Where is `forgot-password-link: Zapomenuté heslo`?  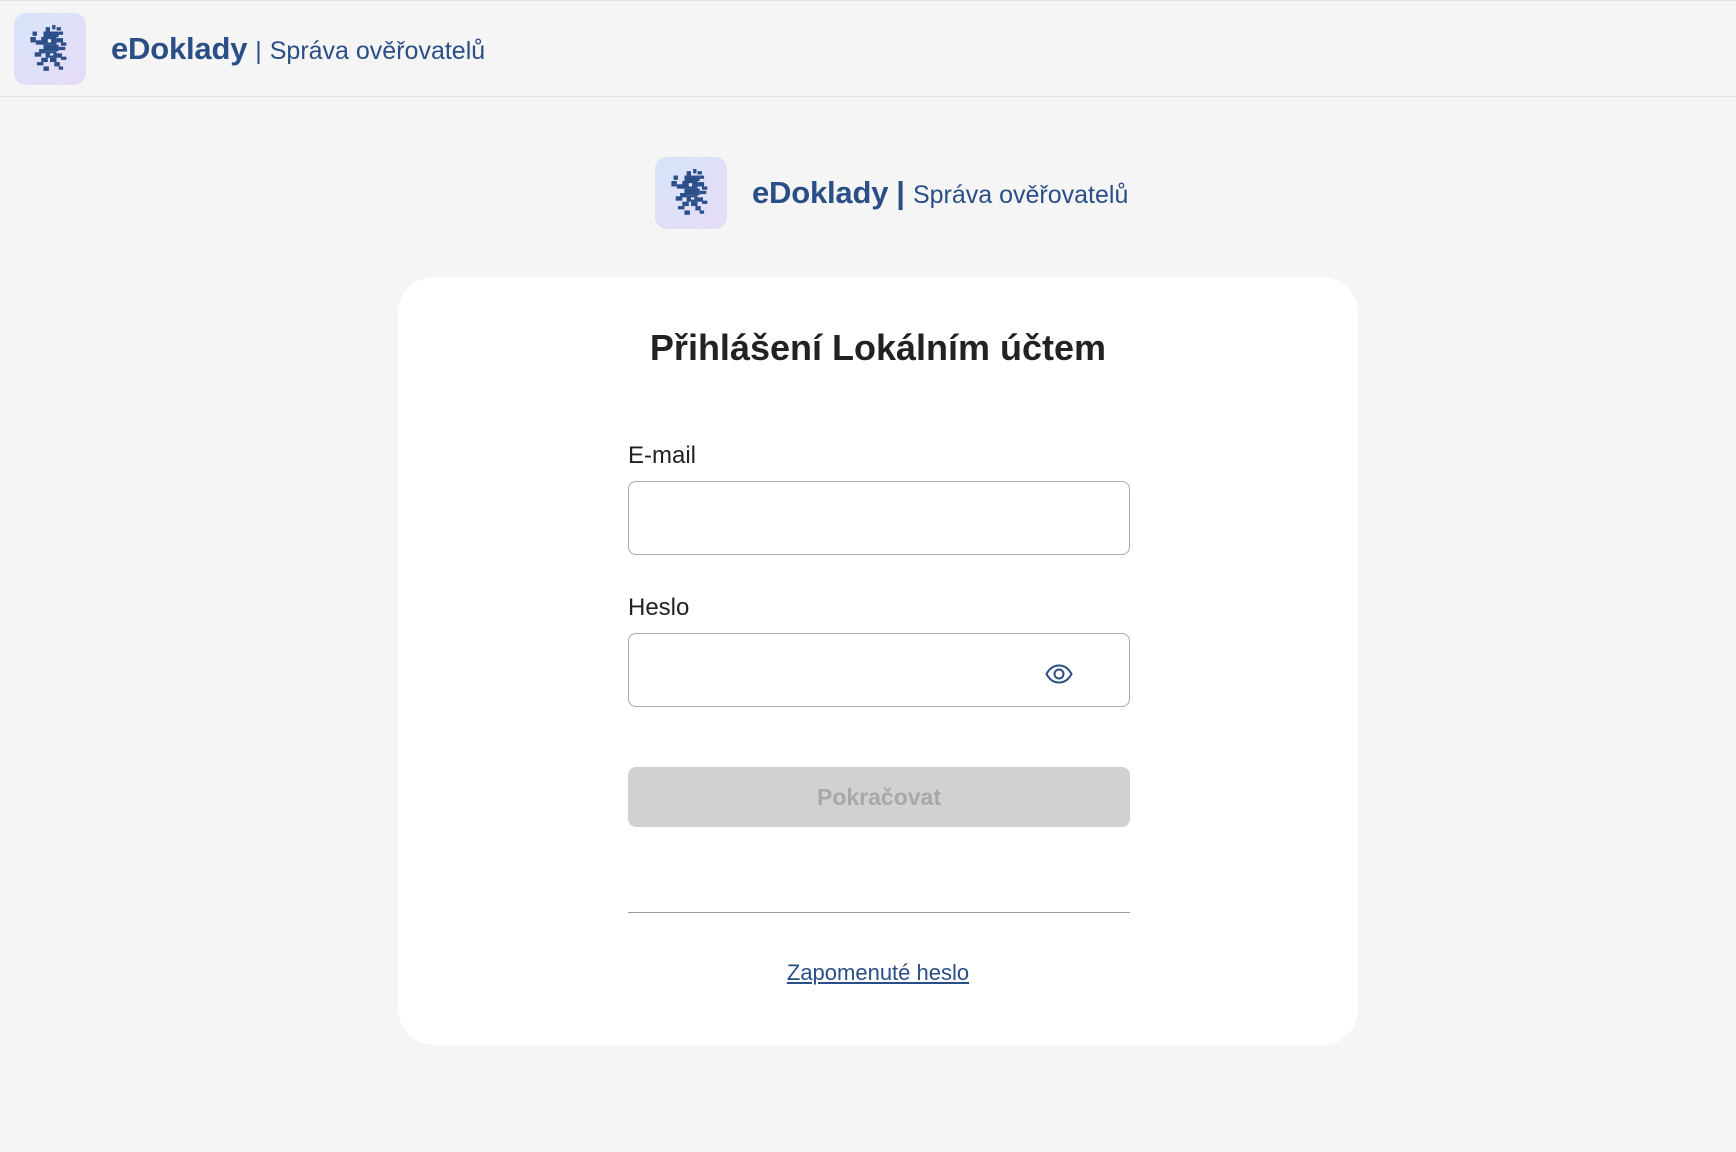
forgot-password-link: Zapomenuté heslo is located at coordinates (878, 972).